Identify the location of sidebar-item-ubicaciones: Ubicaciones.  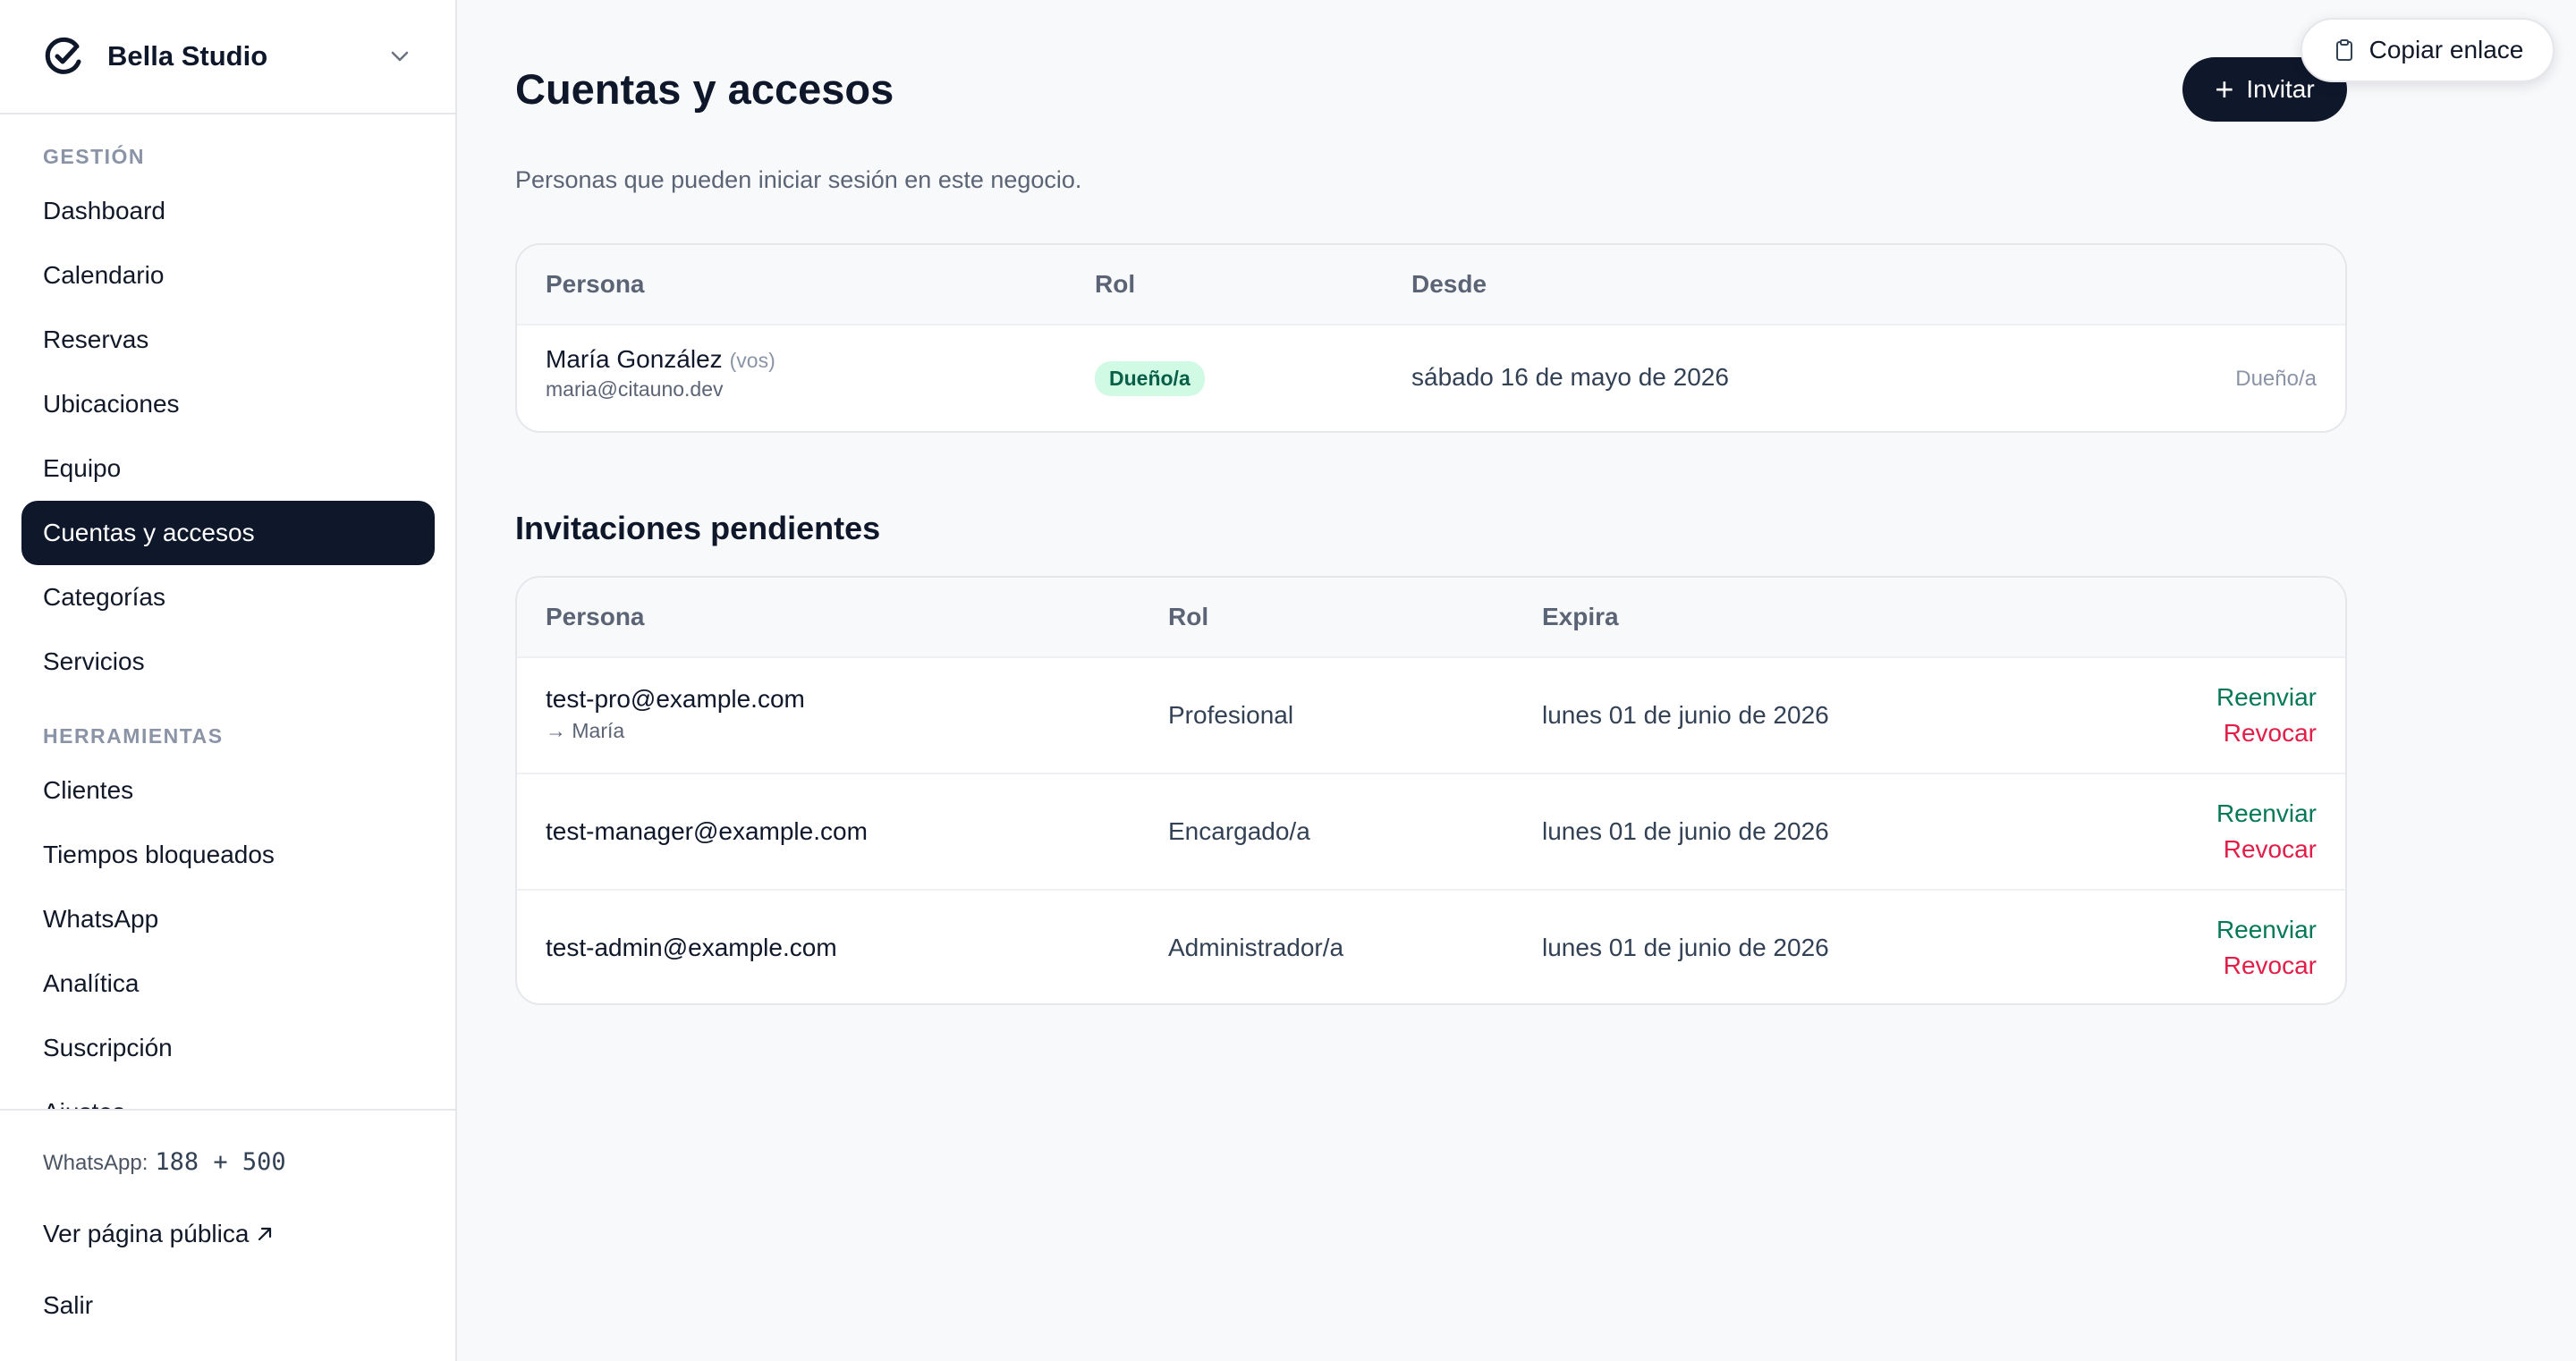
(228, 404).